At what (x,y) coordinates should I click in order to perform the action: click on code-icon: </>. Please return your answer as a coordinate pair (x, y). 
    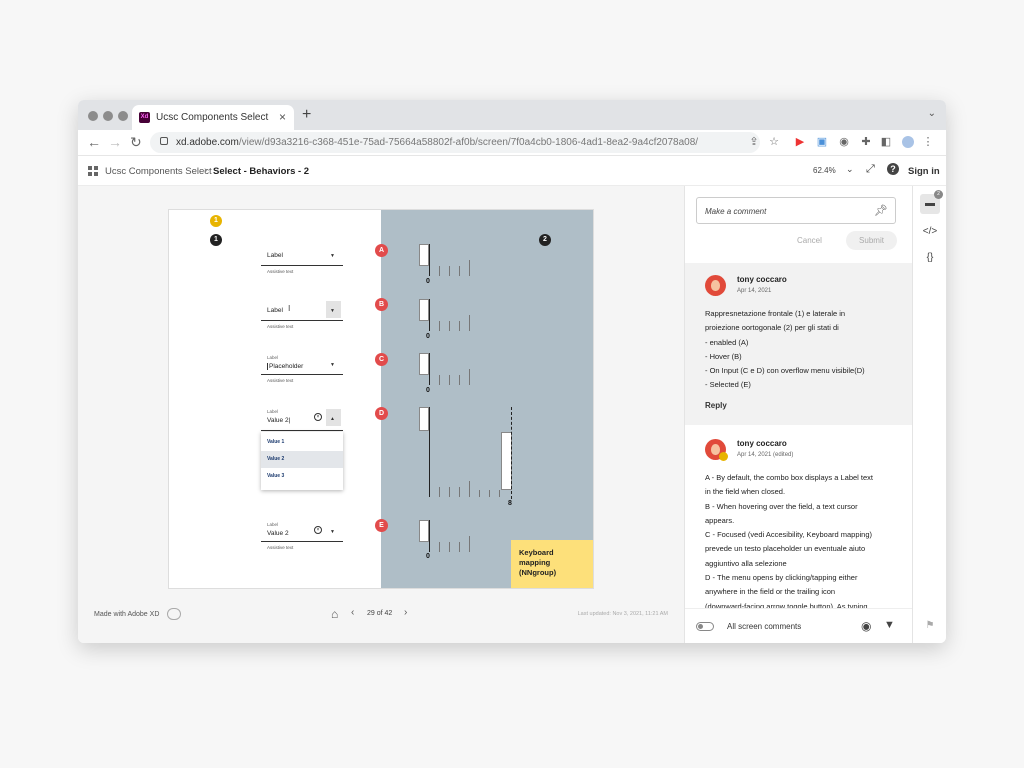
    Looking at the image, I should click on (930, 232).